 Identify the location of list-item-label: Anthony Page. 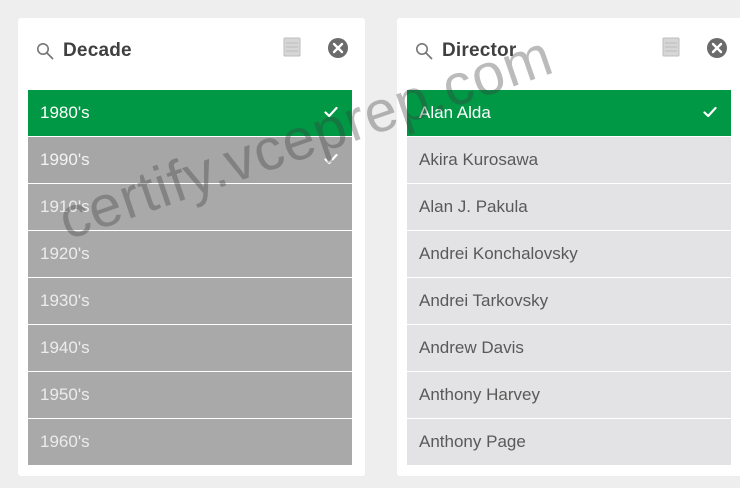
(472, 441).